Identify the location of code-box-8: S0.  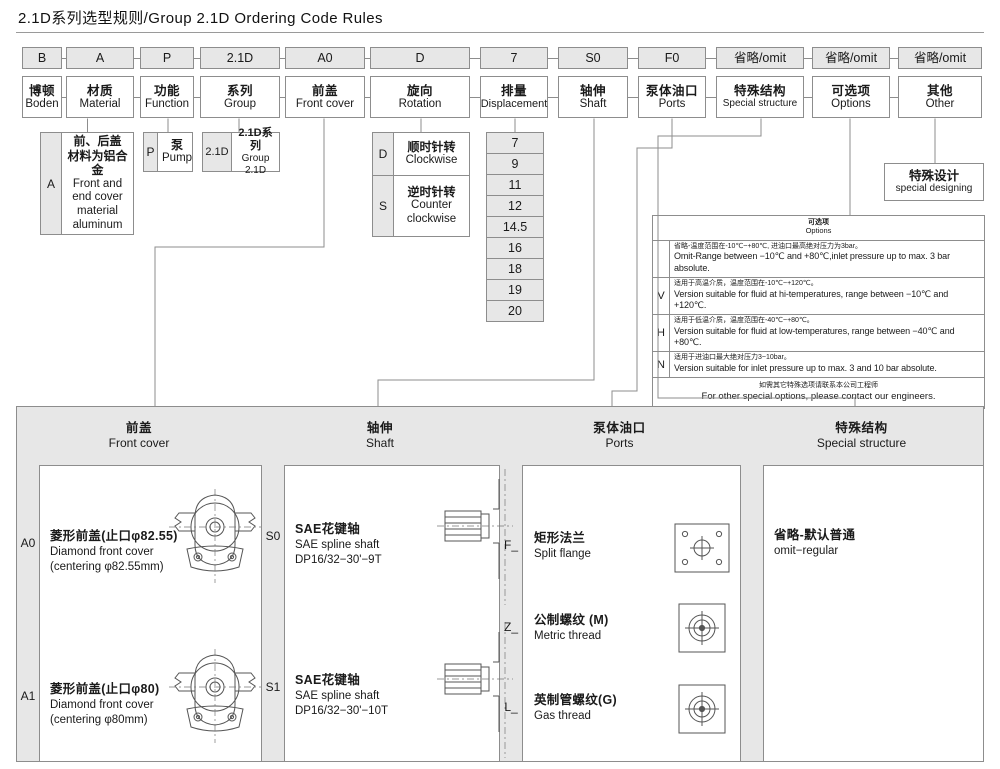
(593, 58).